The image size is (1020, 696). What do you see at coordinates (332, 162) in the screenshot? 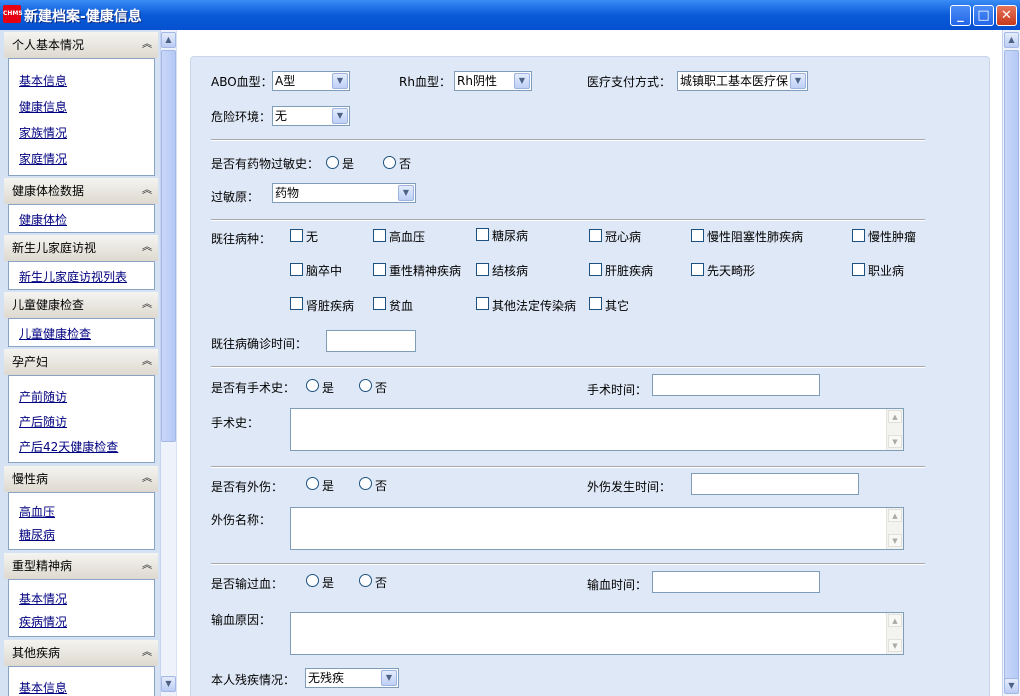
I see `allergy-yes-radio` at bounding box center [332, 162].